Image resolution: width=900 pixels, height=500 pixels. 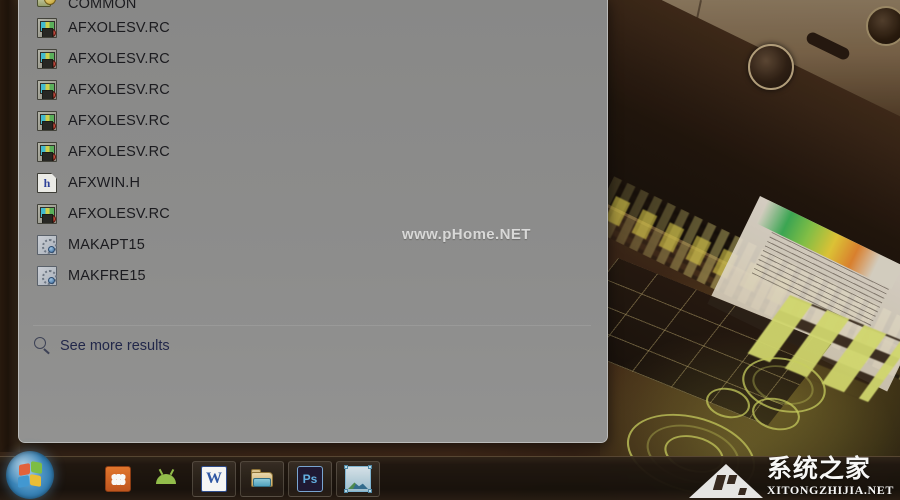 I want to click on list-item: MAKFRE15, so click(x=313, y=275).